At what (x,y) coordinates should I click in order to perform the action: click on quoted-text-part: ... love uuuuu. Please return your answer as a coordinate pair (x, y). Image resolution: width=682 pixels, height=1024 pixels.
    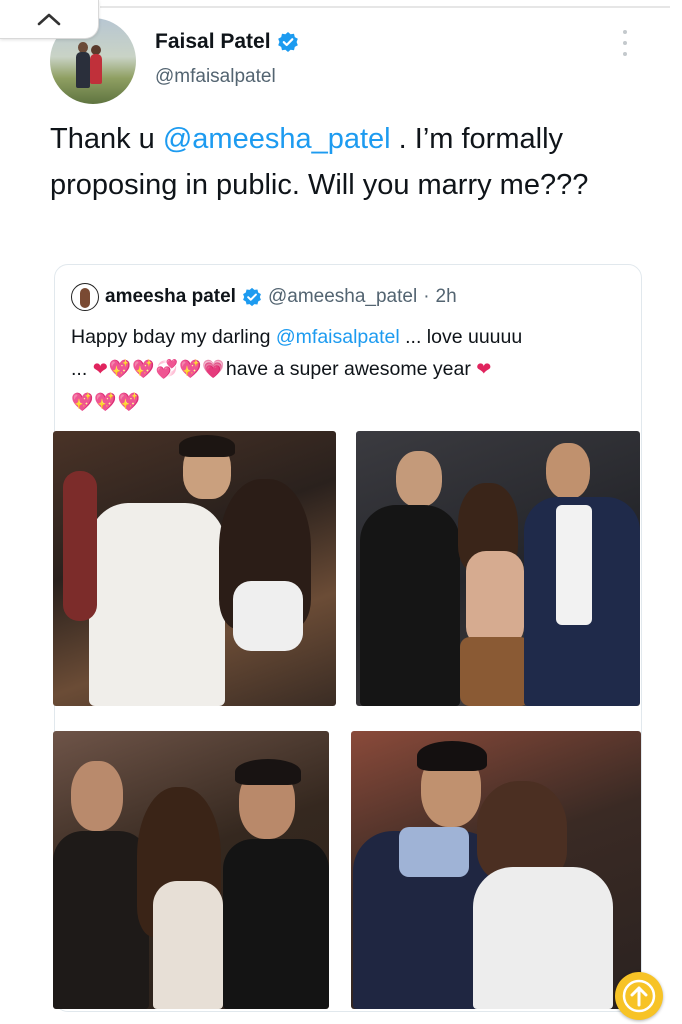
    Looking at the image, I should click on (461, 337).